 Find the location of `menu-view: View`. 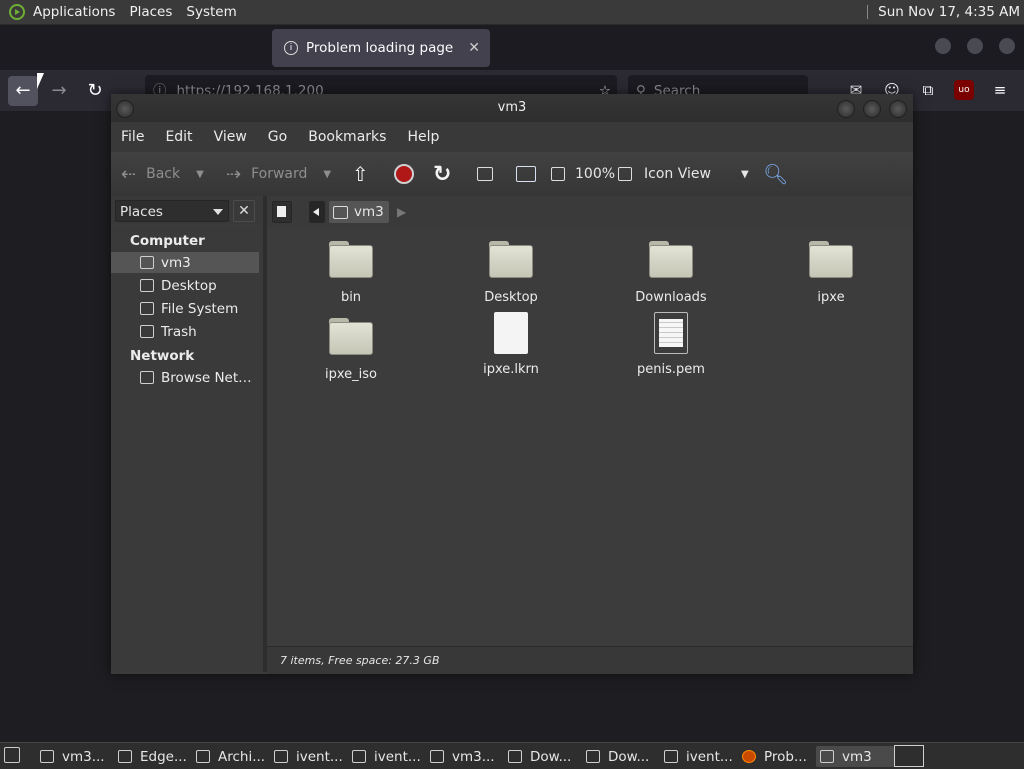

menu-view: View is located at coordinates (230, 137).